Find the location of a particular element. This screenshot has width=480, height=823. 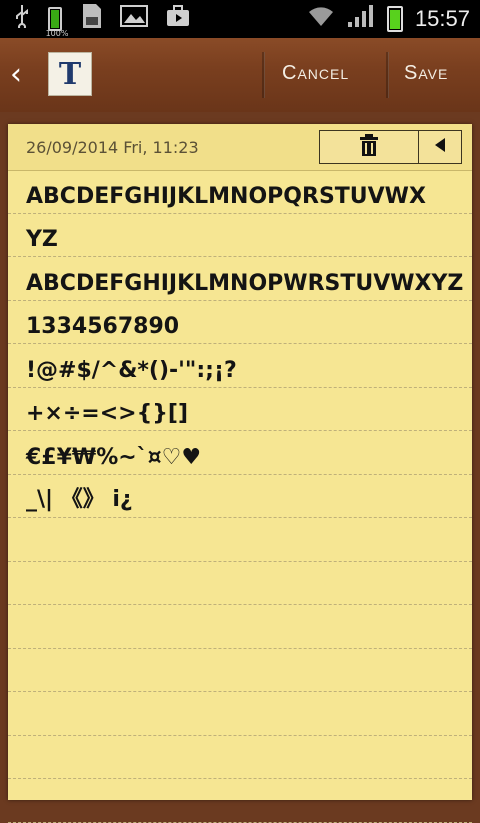

note-line-text: _\| 《》 i¿ is located at coordinates (79, 499).